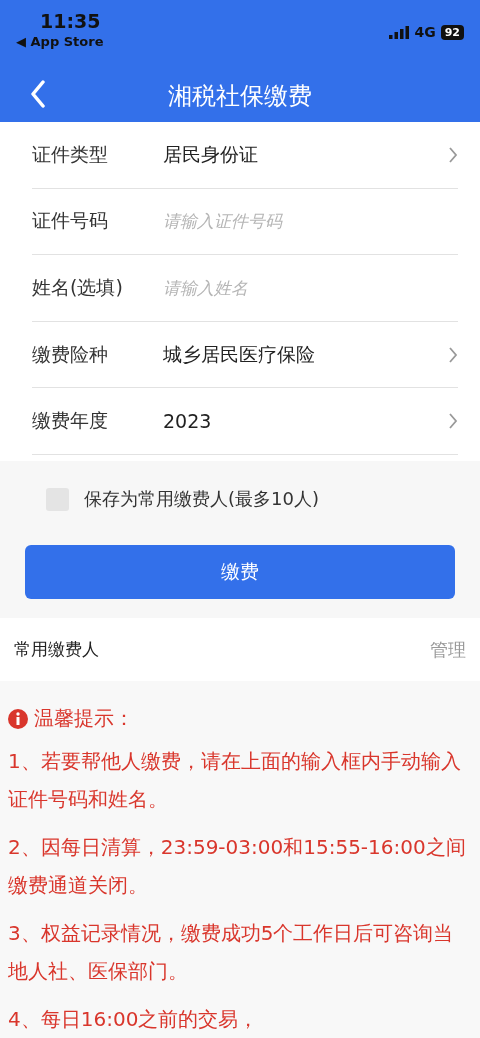 The height and width of the screenshot is (1038, 480). Describe the element at coordinates (305, 354) in the screenshot. I see `select-value: 城乡居民医疗保险` at that location.